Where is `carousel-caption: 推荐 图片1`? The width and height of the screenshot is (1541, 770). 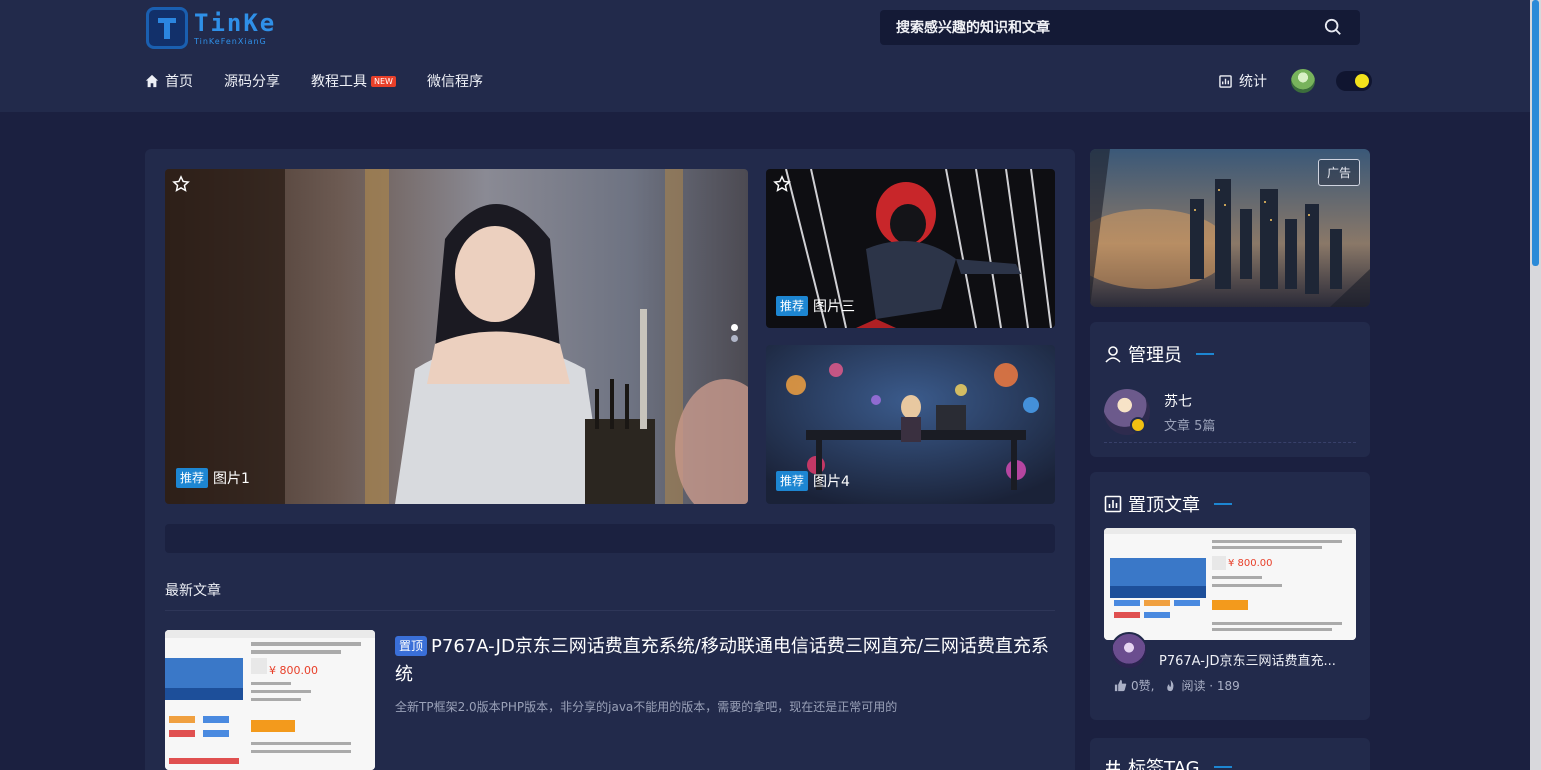 carousel-caption: 推荐 图片1 is located at coordinates (213, 478).